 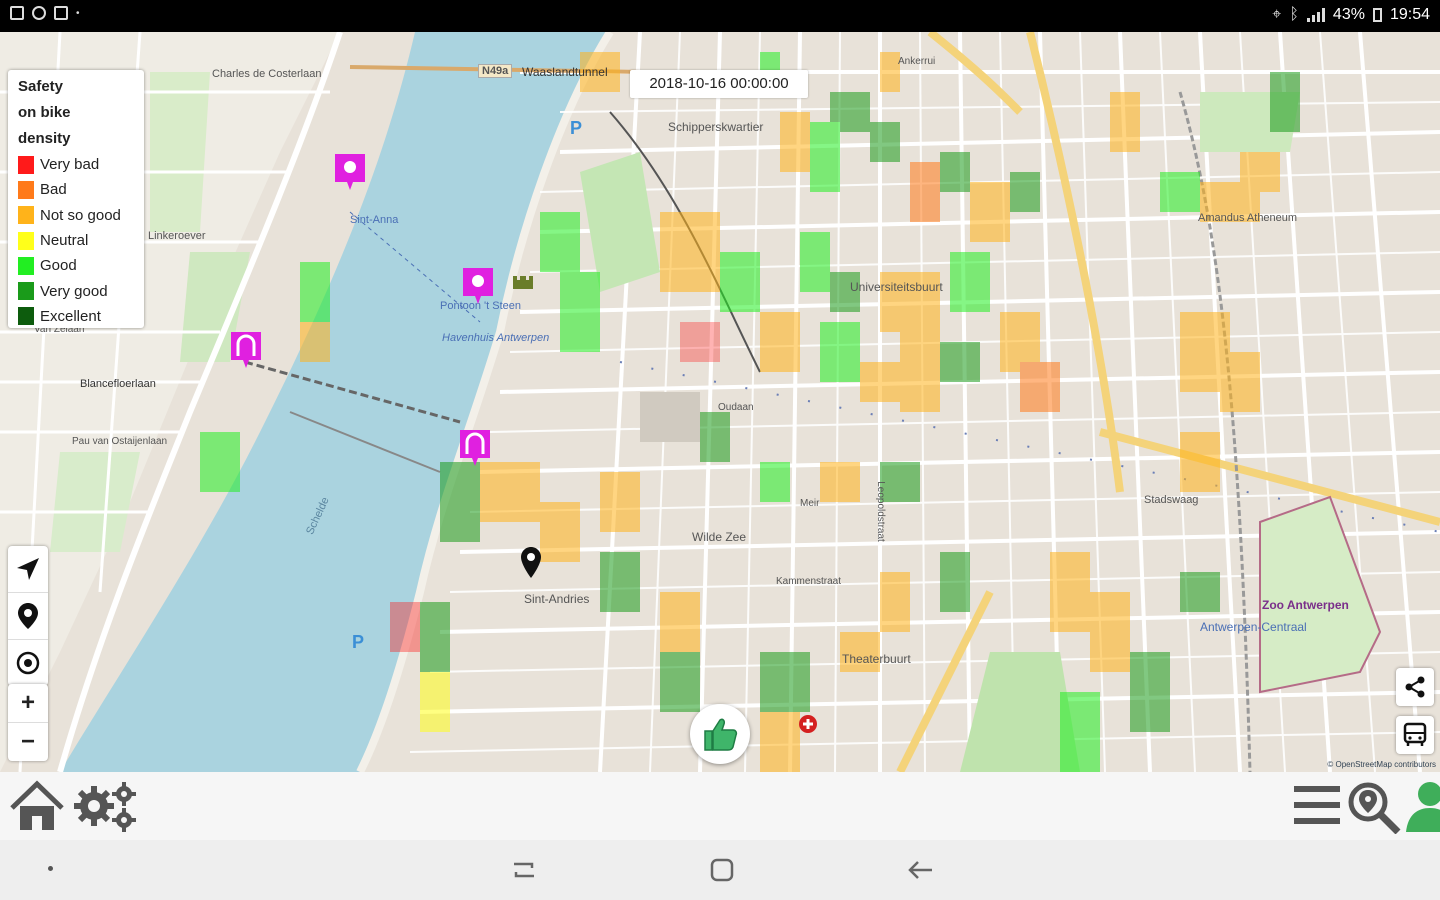 I want to click on zoom-controls: + −, so click(x=28, y=722).